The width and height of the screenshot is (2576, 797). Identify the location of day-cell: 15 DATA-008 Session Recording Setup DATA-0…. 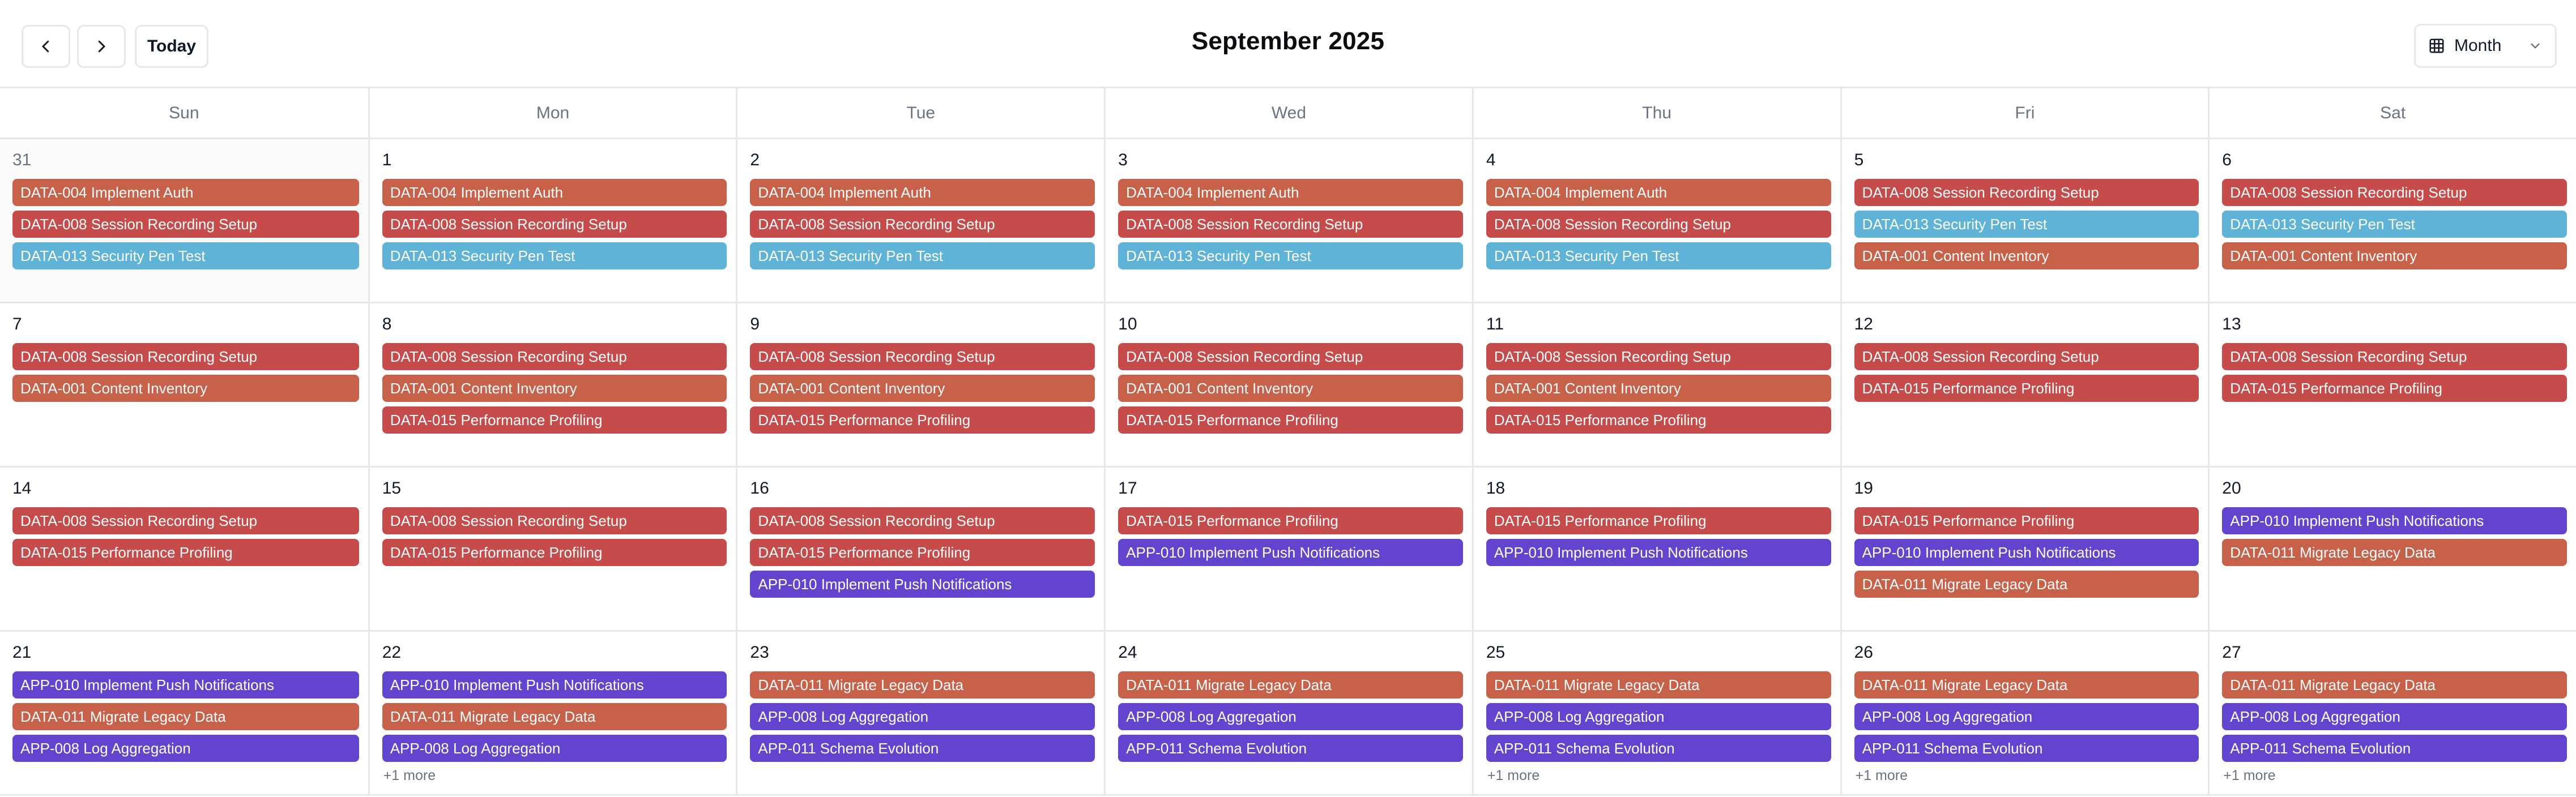
(552, 549).